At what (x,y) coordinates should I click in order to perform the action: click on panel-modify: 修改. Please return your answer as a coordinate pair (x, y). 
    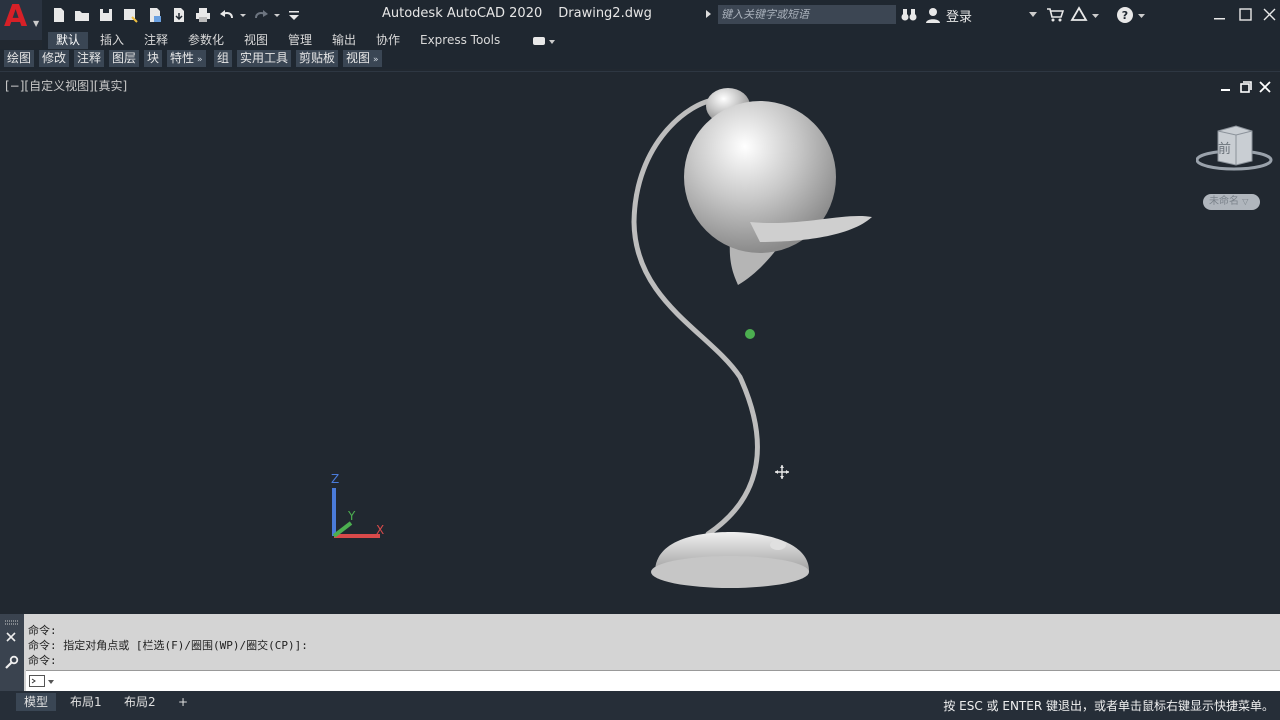
    Looking at the image, I should click on (54, 58).